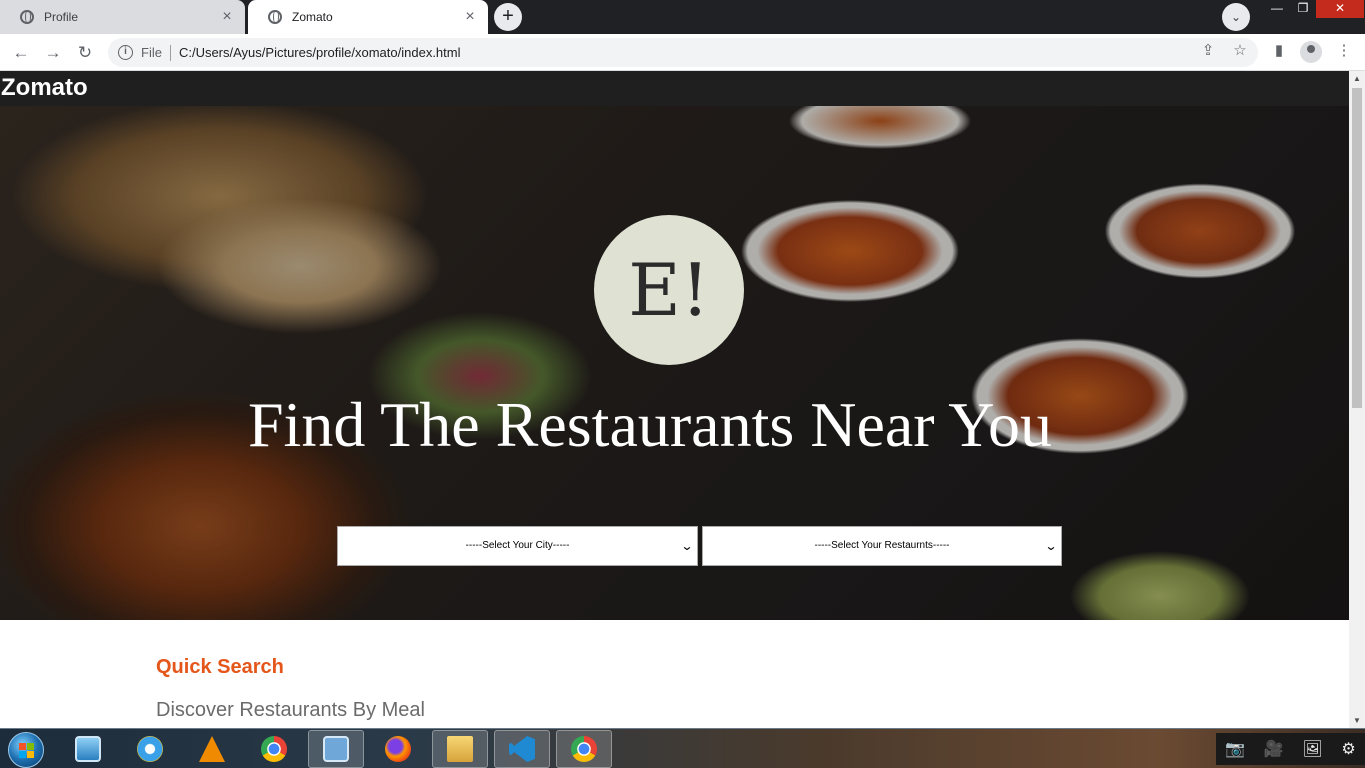 Image resolution: width=1365 pixels, height=768 pixels. I want to click on profile-avatar, so click(1311, 52).